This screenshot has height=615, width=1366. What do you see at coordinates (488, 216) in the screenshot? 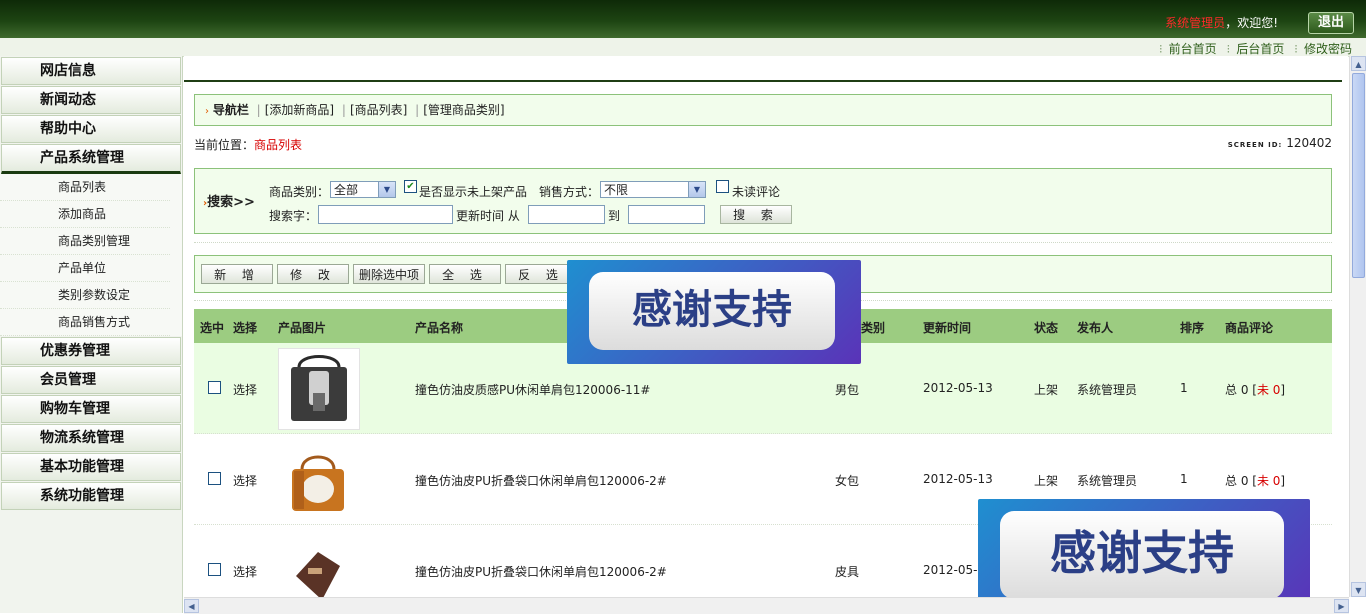
I see `update-time-label: 更新时间 从` at bounding box center [488, 216].